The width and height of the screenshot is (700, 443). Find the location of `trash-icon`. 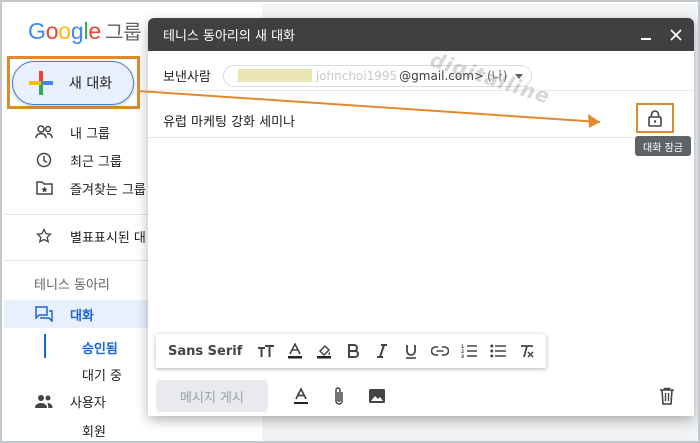

trash-icon is located at coordinates (667, 396).